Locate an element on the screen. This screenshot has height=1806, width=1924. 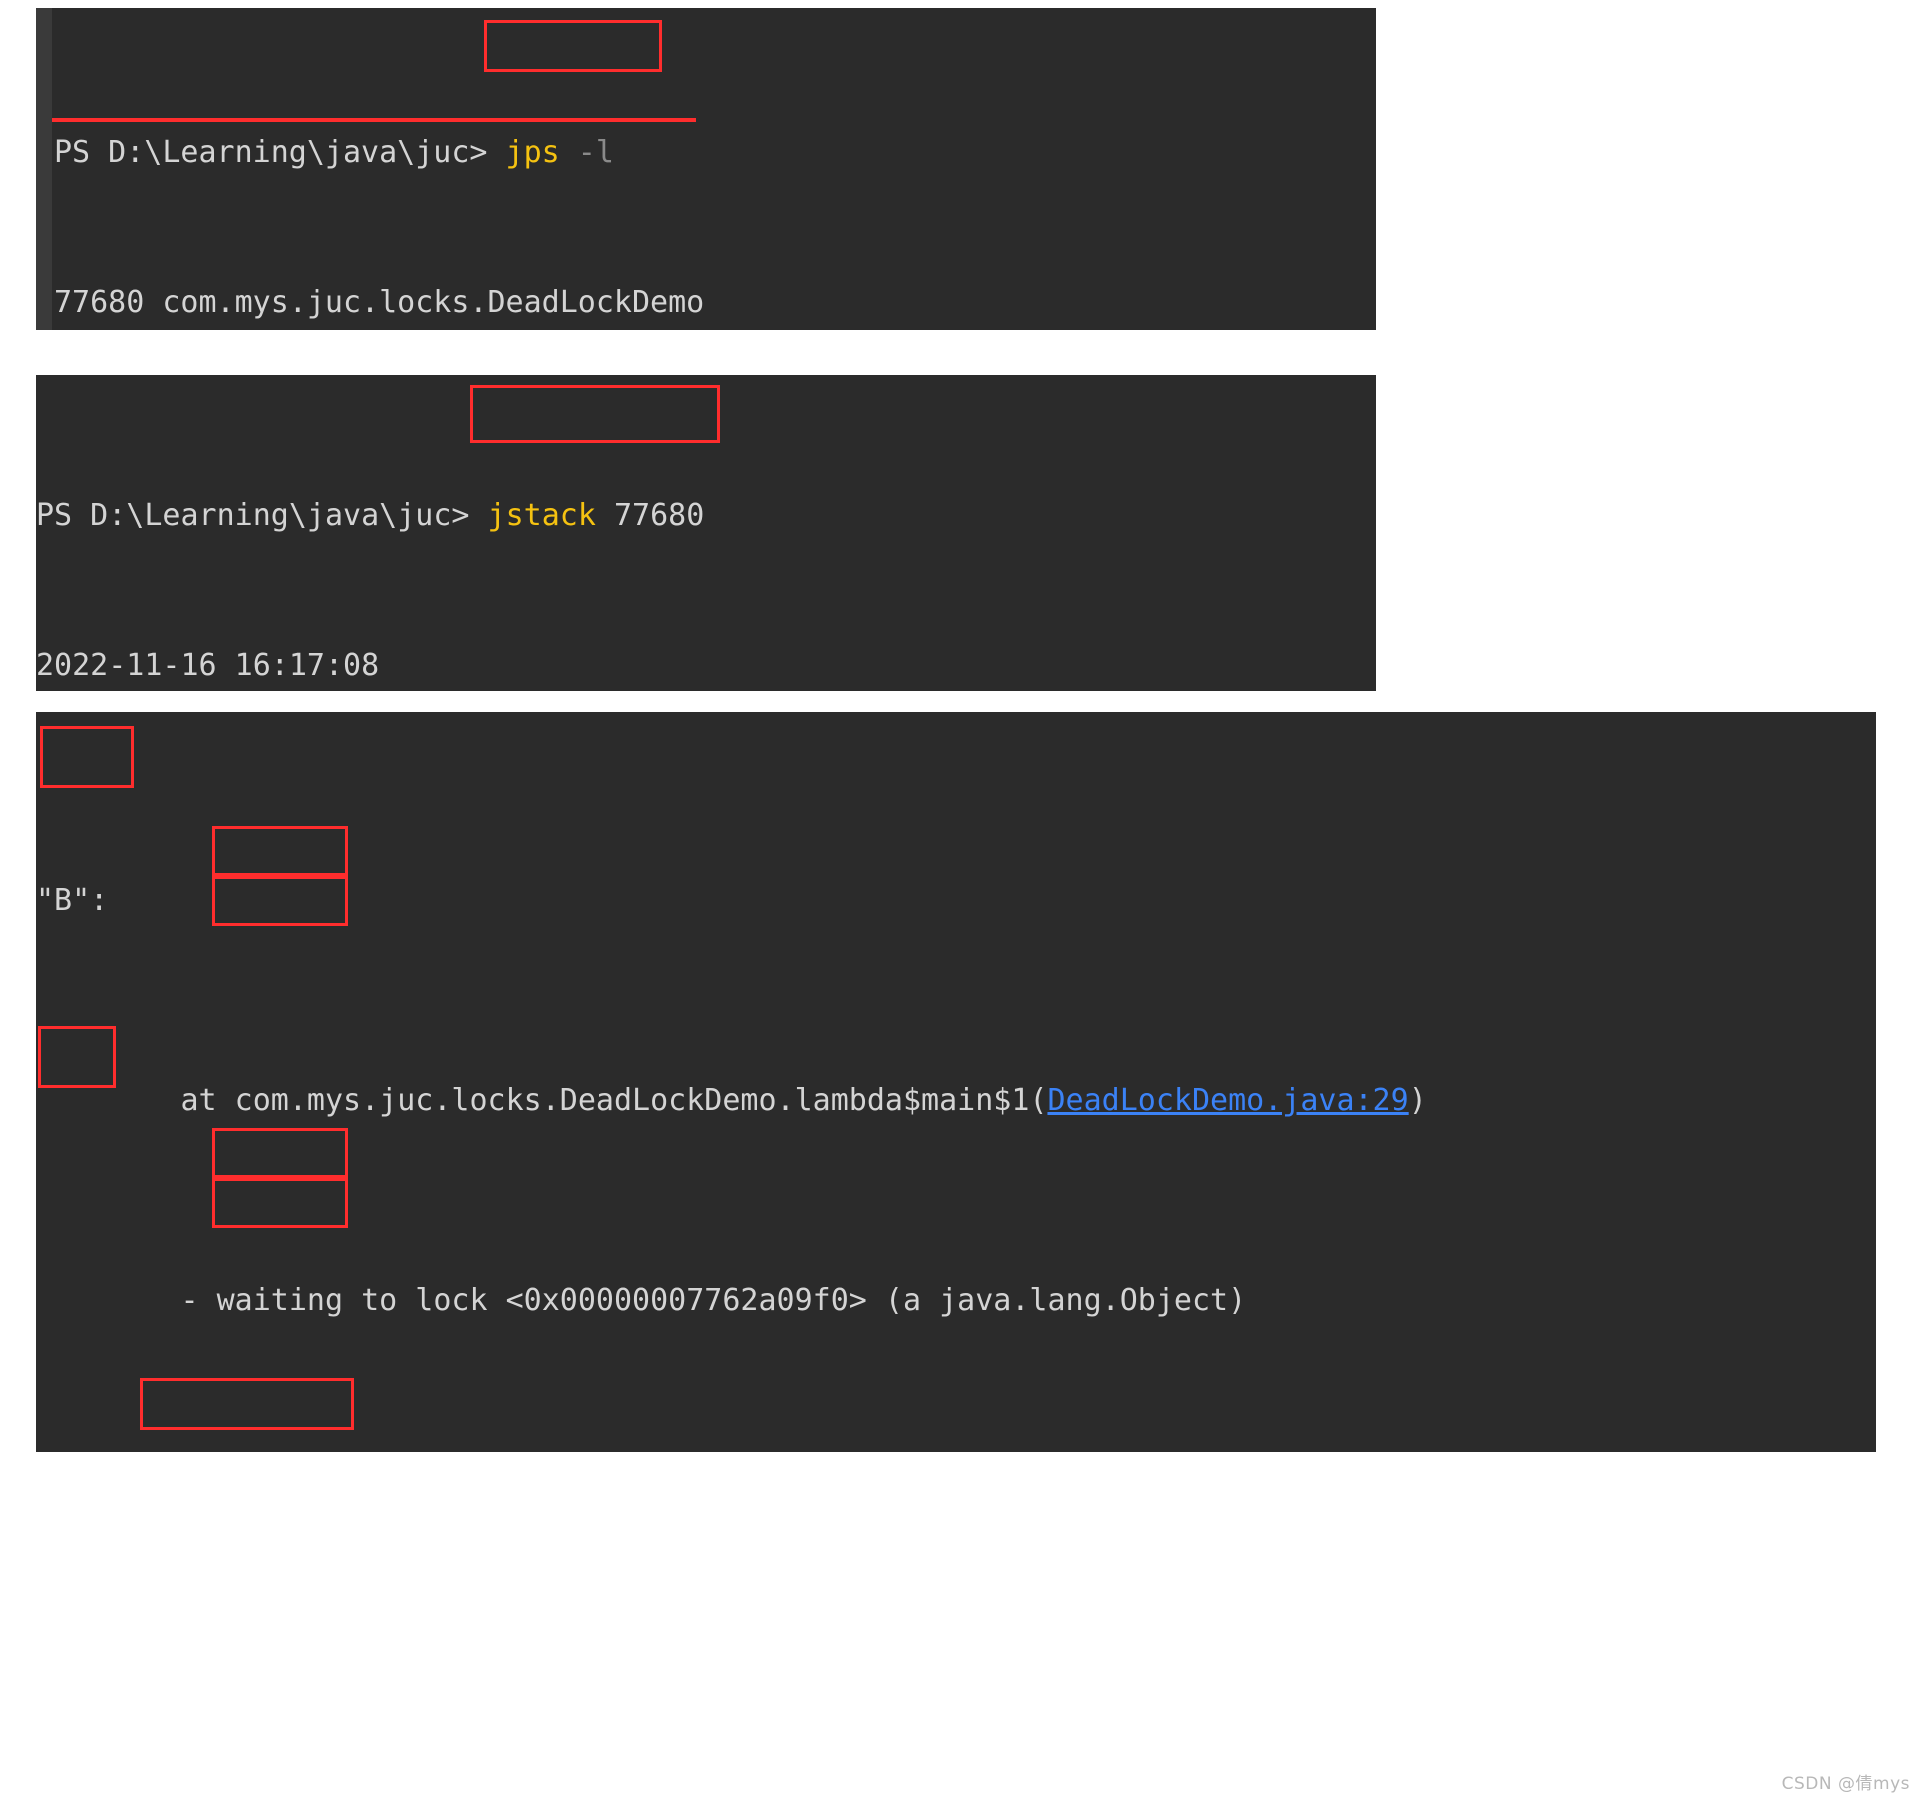
annotation-underline-pid is located at coordinates (374, 120).